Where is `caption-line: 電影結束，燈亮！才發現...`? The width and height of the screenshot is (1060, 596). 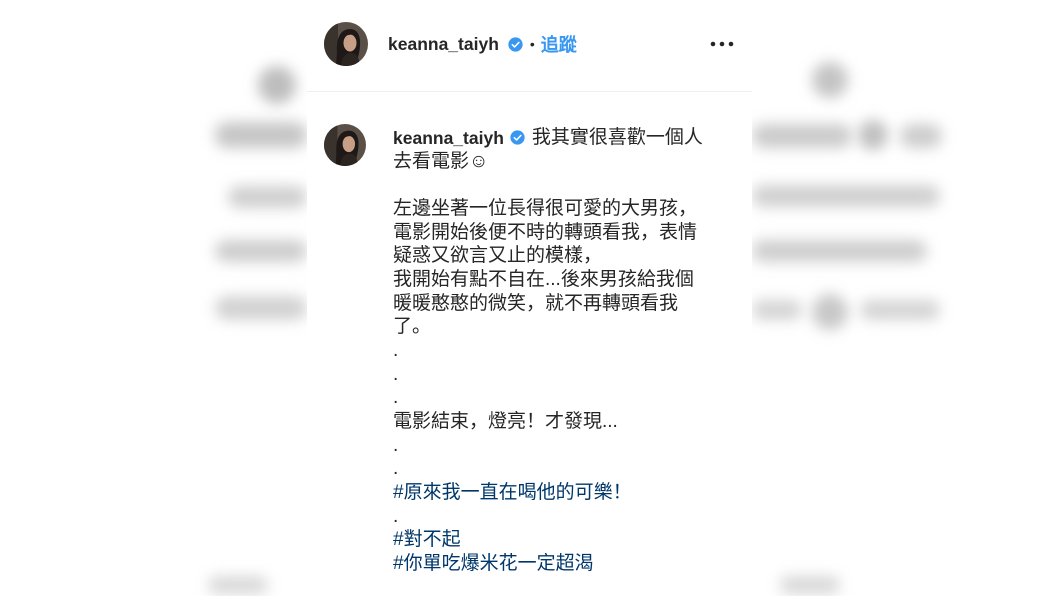
caption-line: 電影結束，燈亮！才發現... is located at coordinates (505, 421).